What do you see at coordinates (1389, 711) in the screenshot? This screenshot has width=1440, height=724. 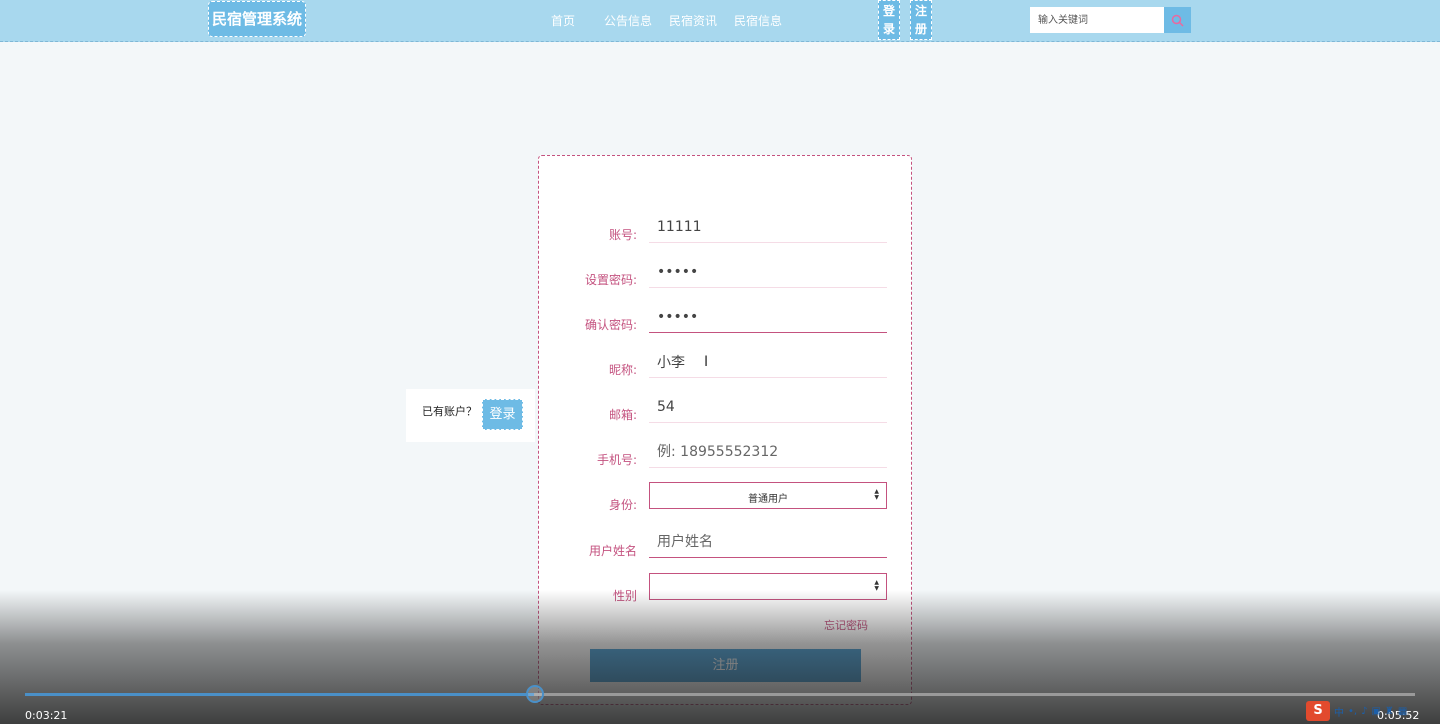 I see `shirt-icon: ♜` at bounding box center [1389, 711].